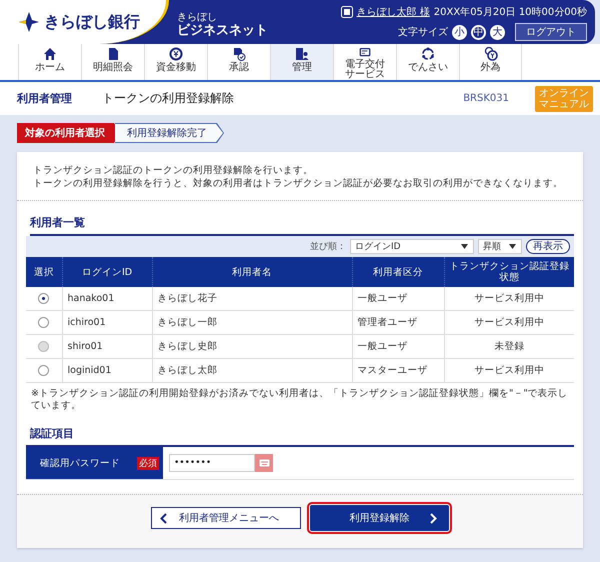 Image resolution: width=600 pixels, height=562 pixels. What do you see at coordinates (226, 518) in the screenshot?
I see `back-button: 利用者管理メニューへ` at bounding box center [226, 518].